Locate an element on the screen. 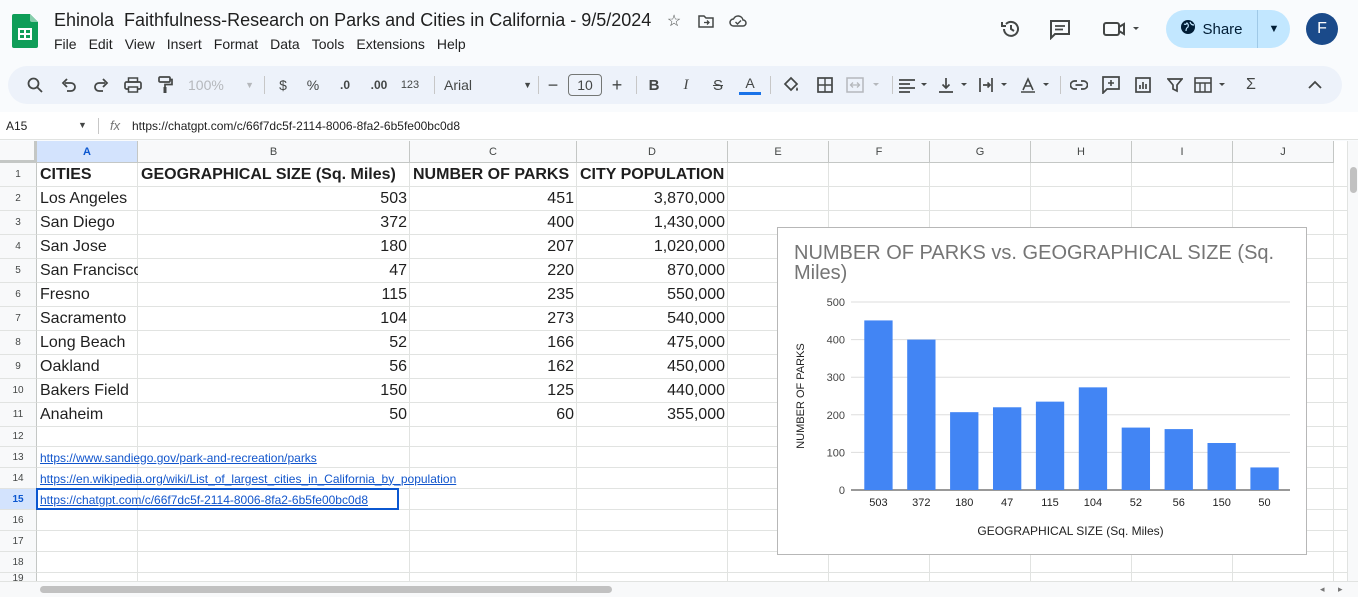  borders-icon is located at coordinates (825, 85).